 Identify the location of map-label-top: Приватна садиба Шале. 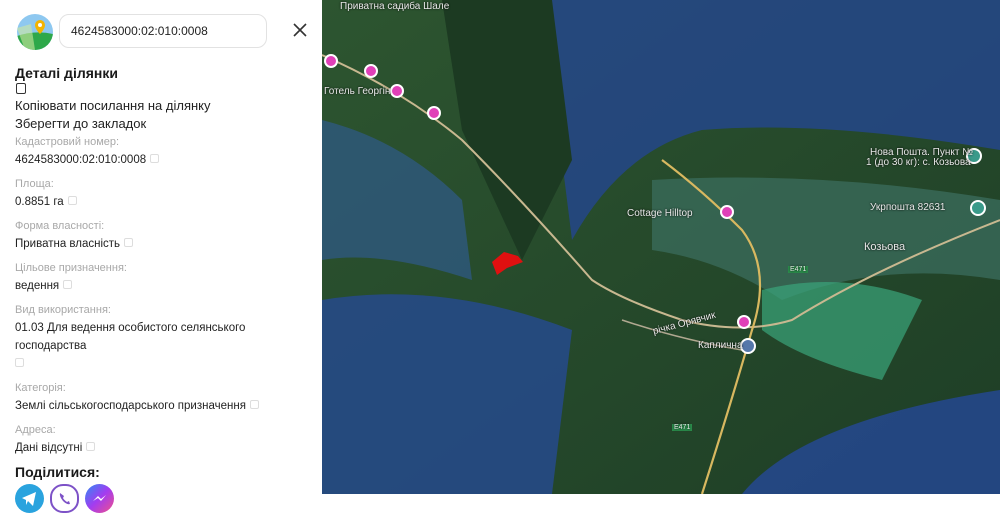
(395, 6).